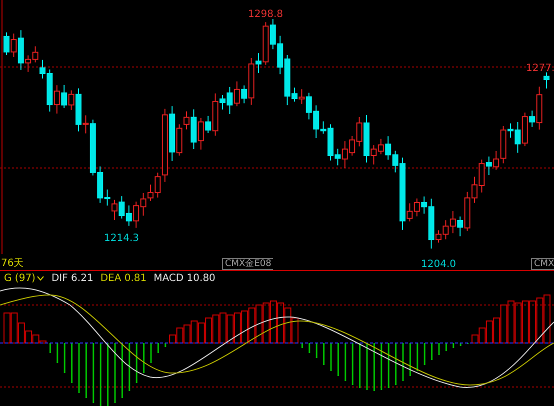 Image resolution: width=554 pixels, height=406 pixels. Describe the element at coordinates (20, 278) in the screenshot. I see `indicator-name: G (97)` at that location.